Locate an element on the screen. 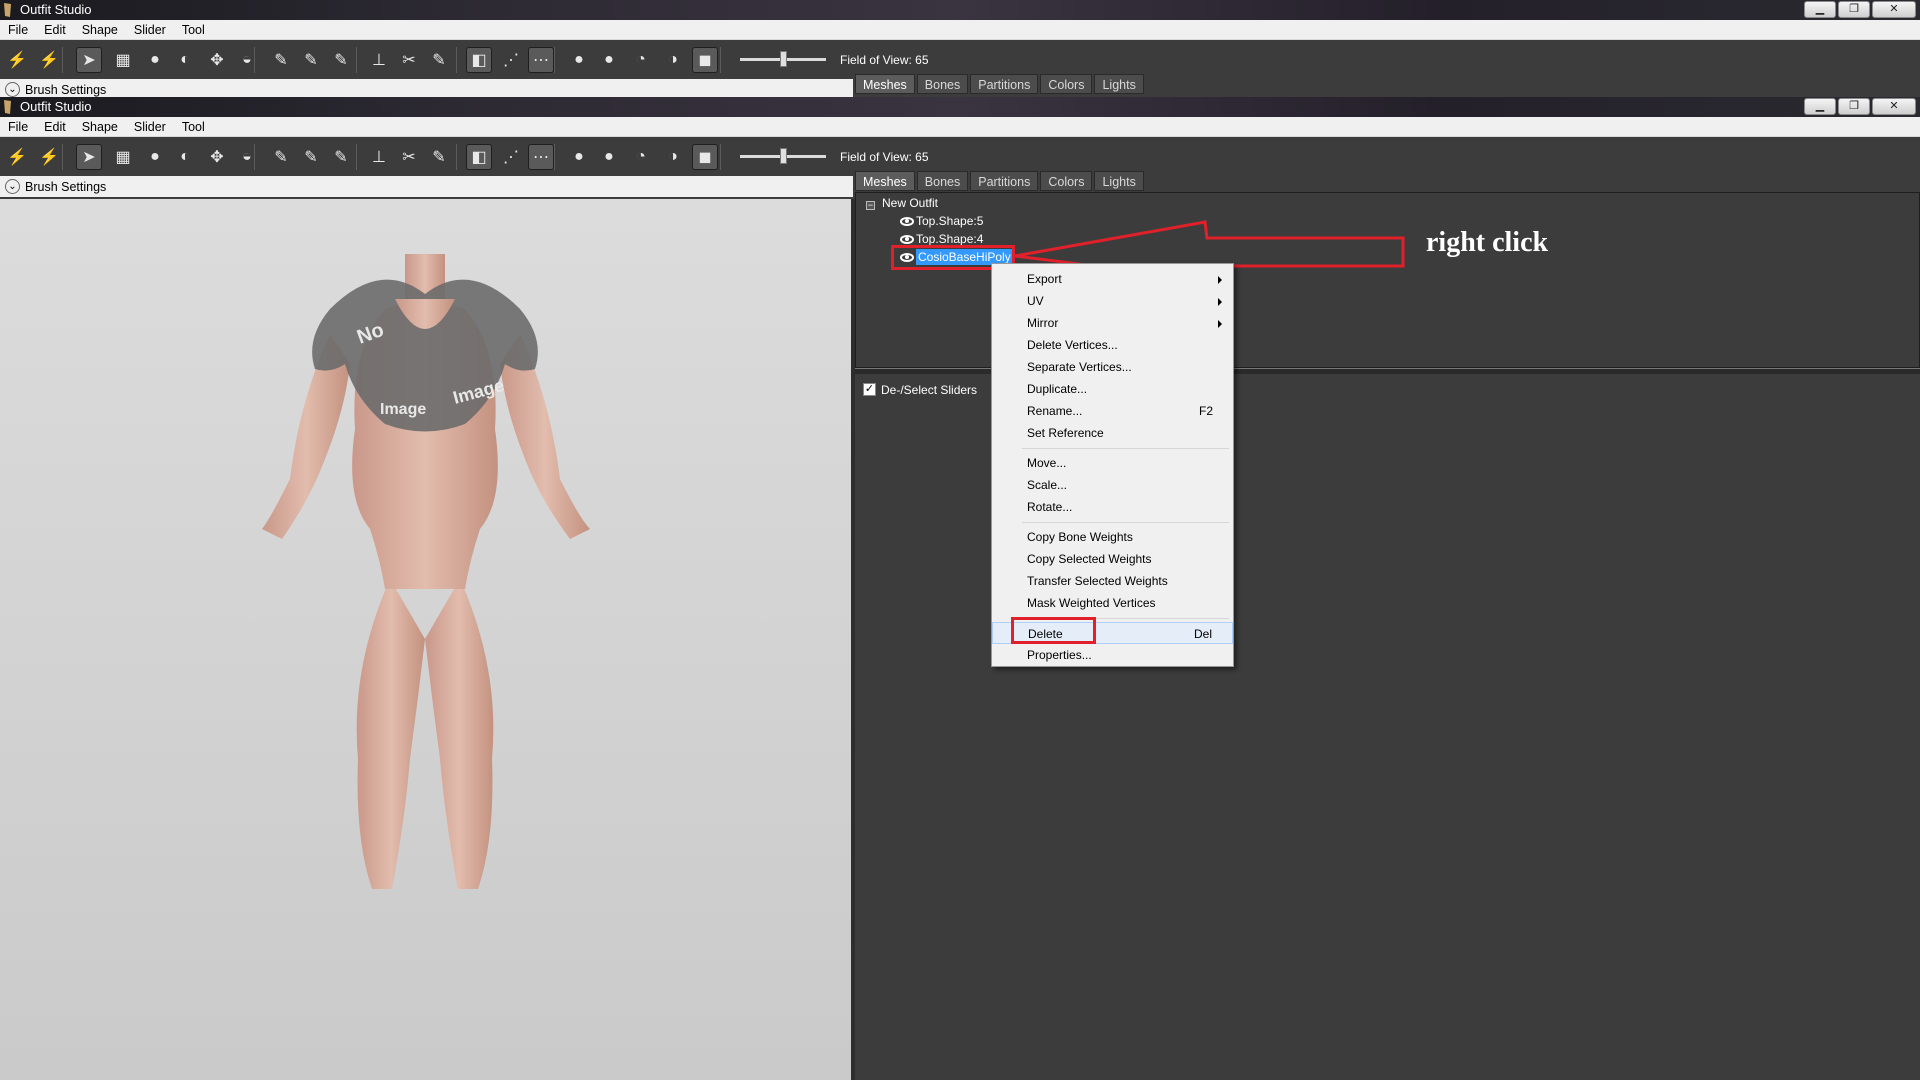  menu-item-uv: UV is located at coordinates (1112, 301).